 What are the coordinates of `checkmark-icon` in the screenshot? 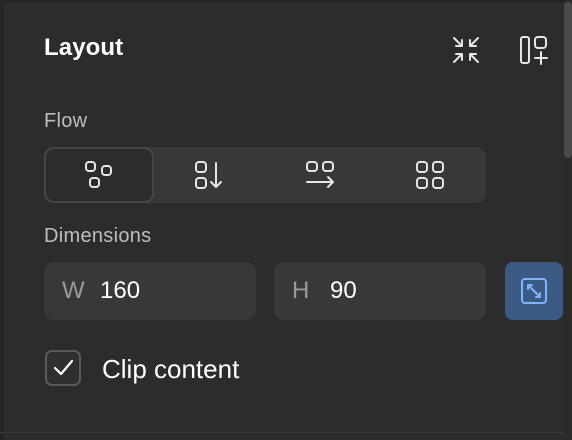 It's located at (63, 367).